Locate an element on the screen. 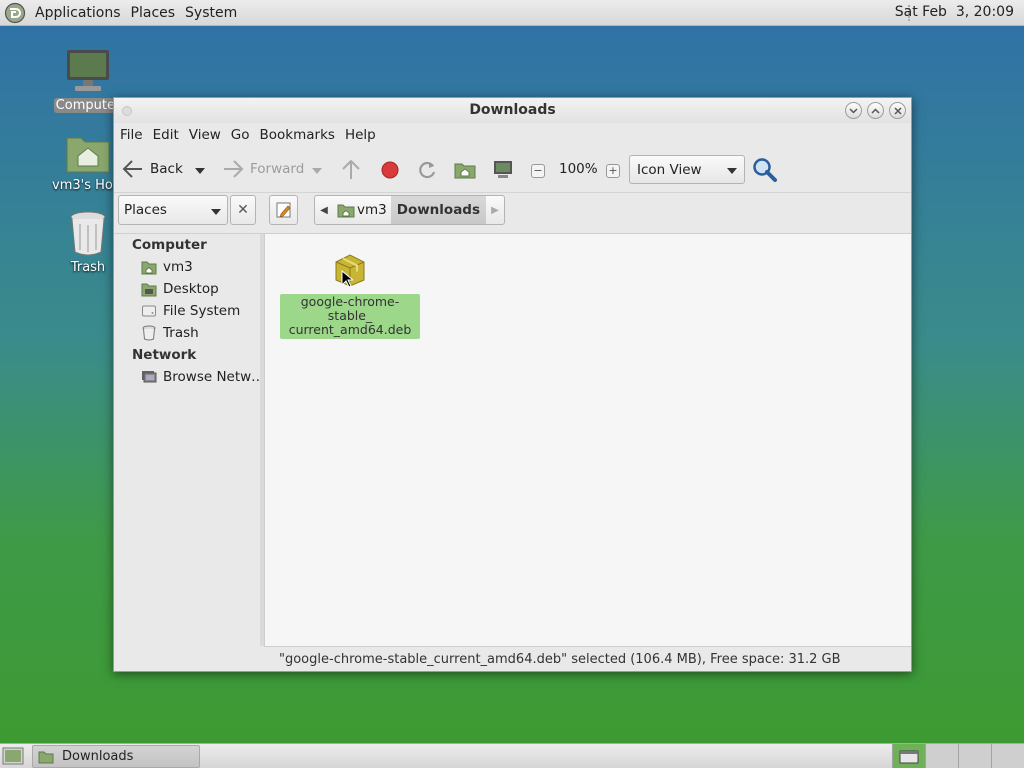 This screenshot has height=768, width=1024. close-icon: ✕ is located at coordinates (243, 210).